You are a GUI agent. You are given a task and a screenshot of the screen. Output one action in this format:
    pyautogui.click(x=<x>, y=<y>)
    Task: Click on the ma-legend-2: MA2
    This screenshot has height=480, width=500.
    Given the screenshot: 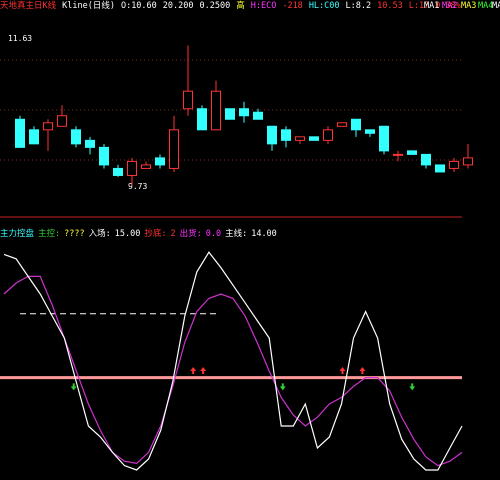 What is the action you would take?
    pyautogui.click(x=450, y=6)
    